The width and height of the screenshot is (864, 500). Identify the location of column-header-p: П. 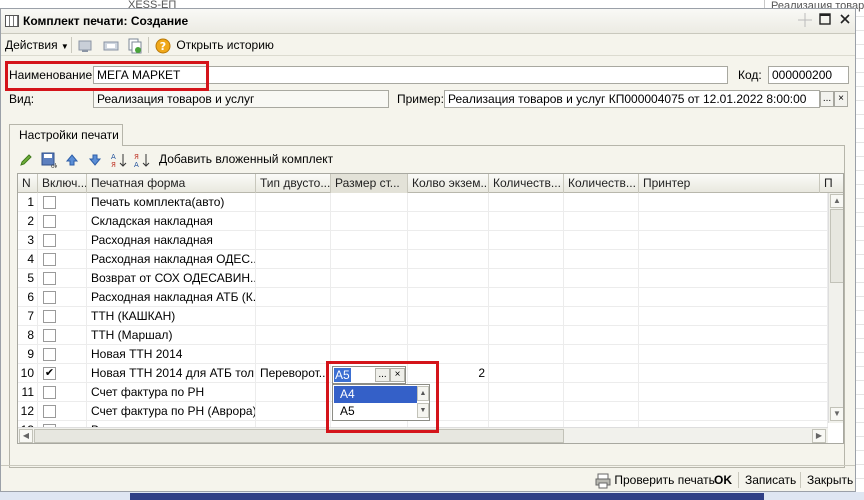
(831, 183).